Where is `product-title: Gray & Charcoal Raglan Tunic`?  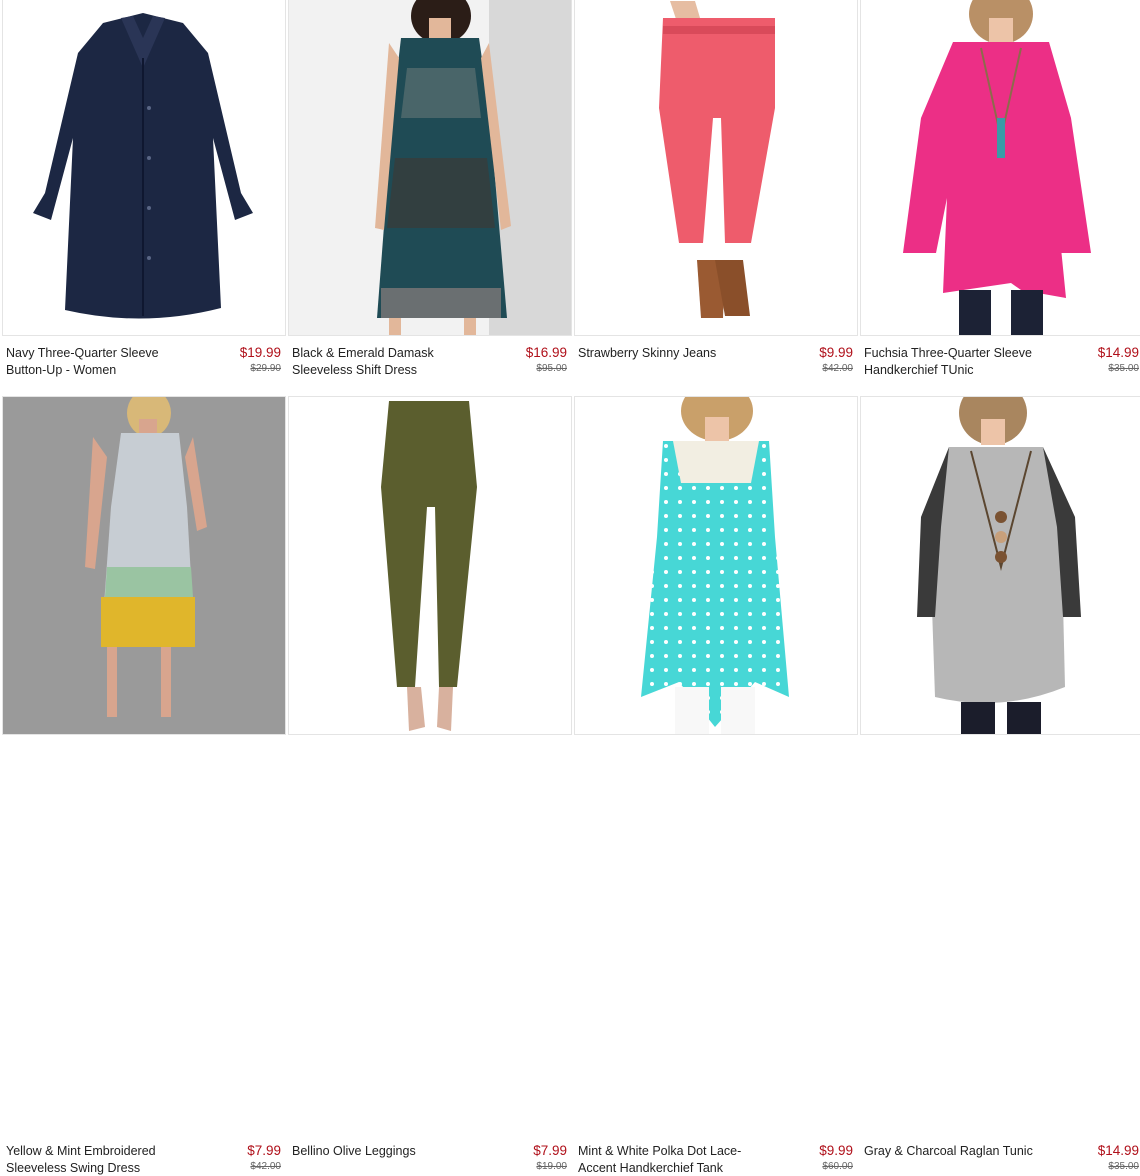
product-title: Gray & Charcoal Raglan Tunic is located at coordinates (962, 1151).